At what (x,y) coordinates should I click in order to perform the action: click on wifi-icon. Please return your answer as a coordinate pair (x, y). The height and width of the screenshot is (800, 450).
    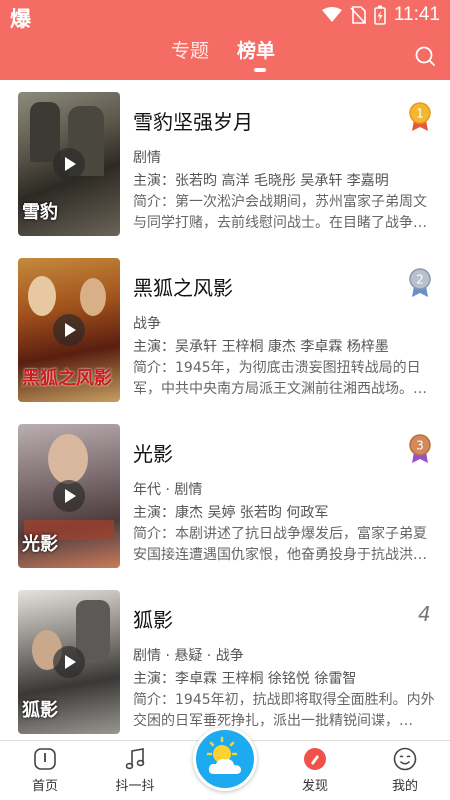
    Looking at the image, I should click on (331, 14).